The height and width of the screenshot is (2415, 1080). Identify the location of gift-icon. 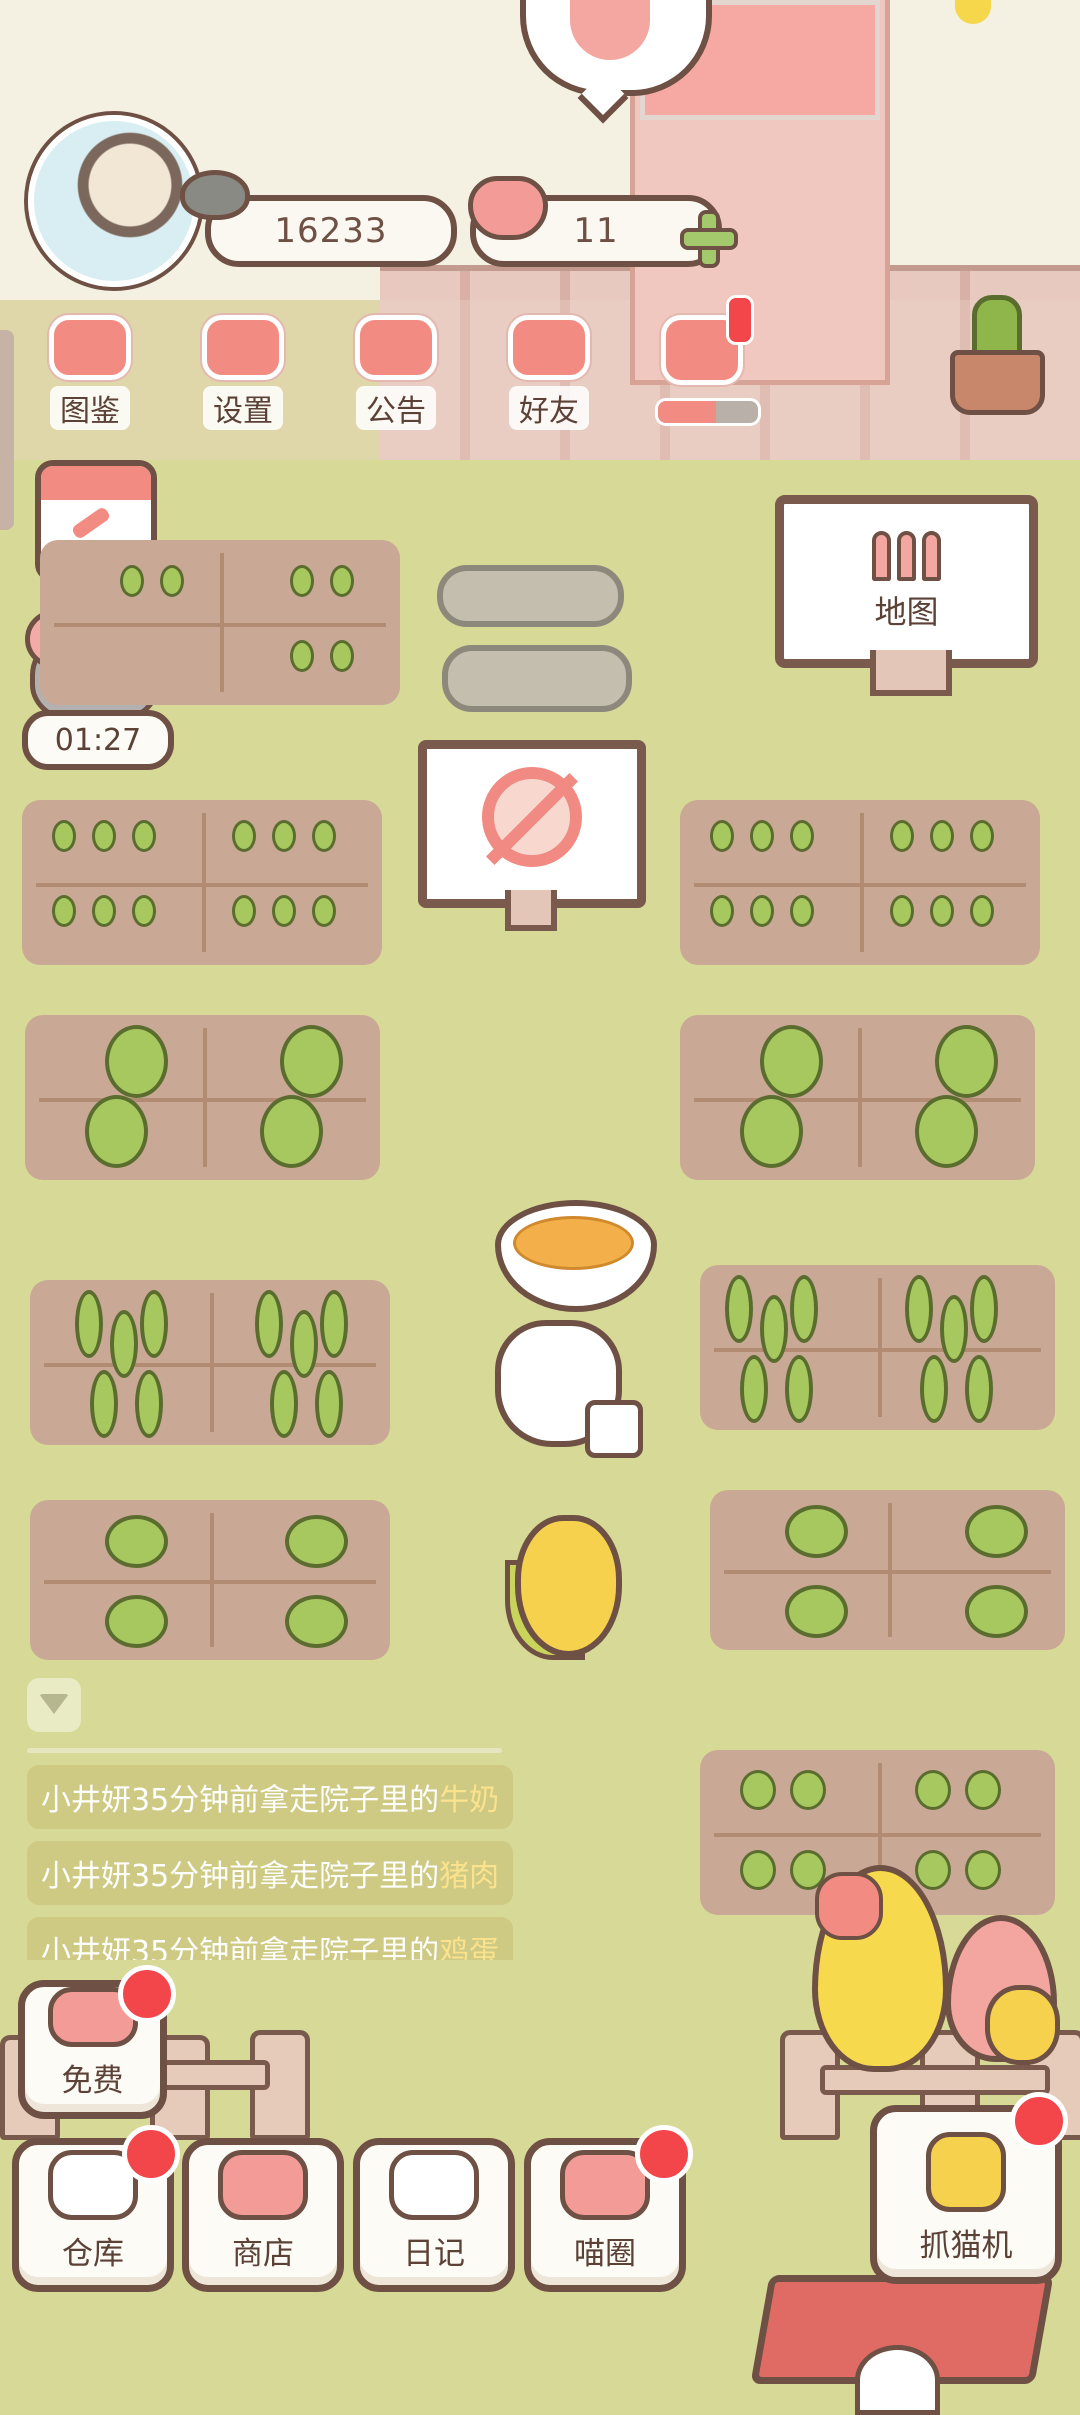
(396, 347).